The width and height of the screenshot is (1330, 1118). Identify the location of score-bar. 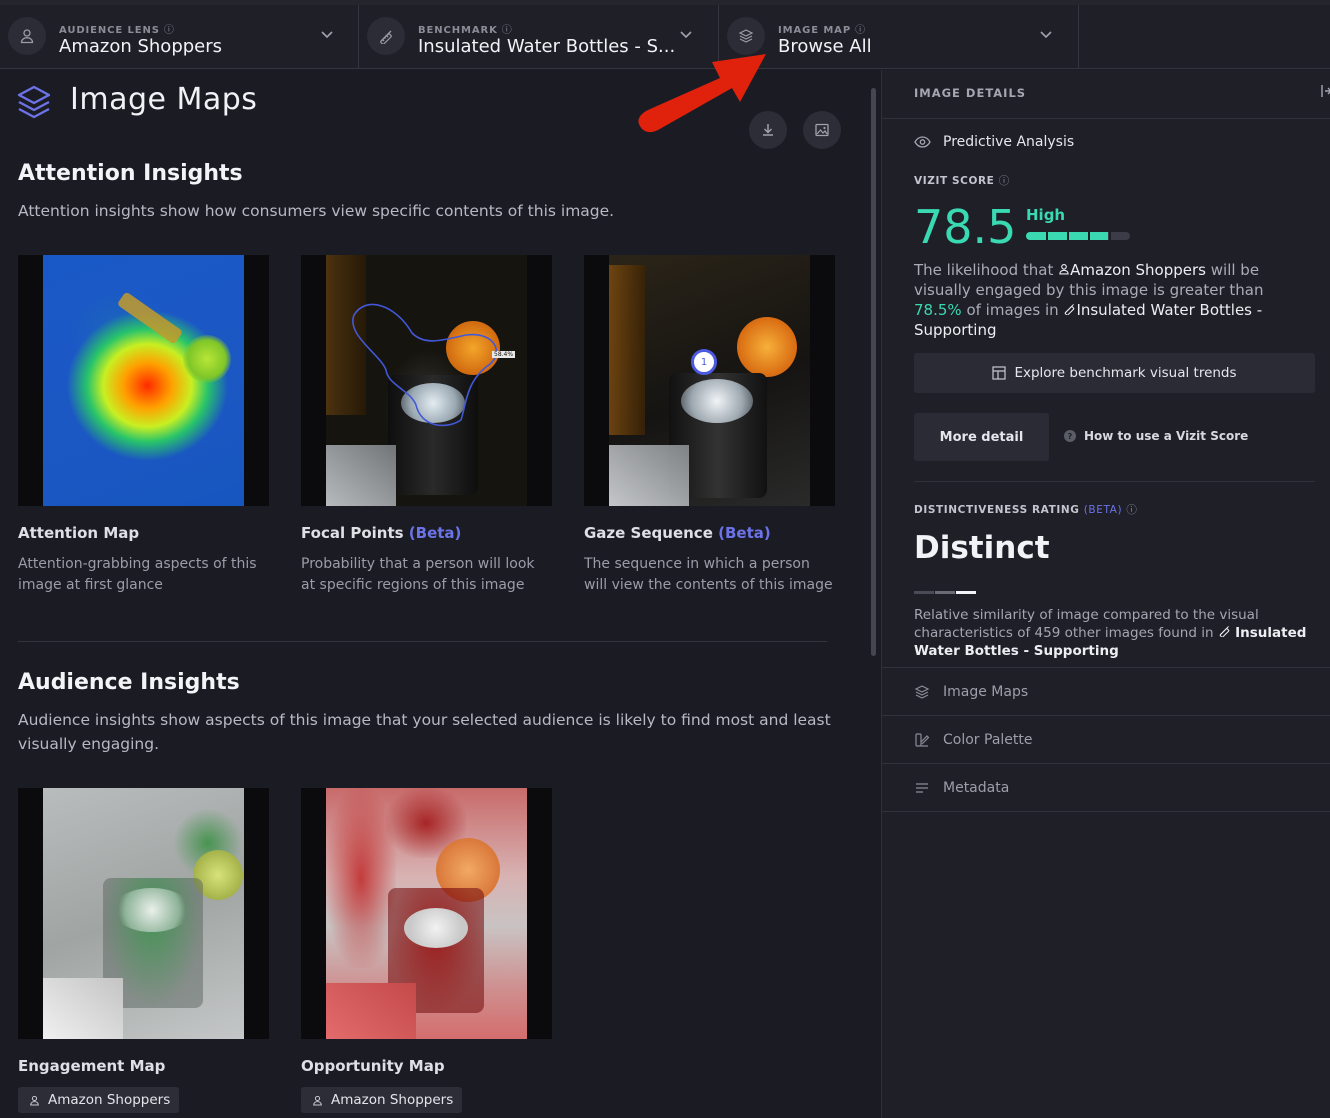
(1078, 236).